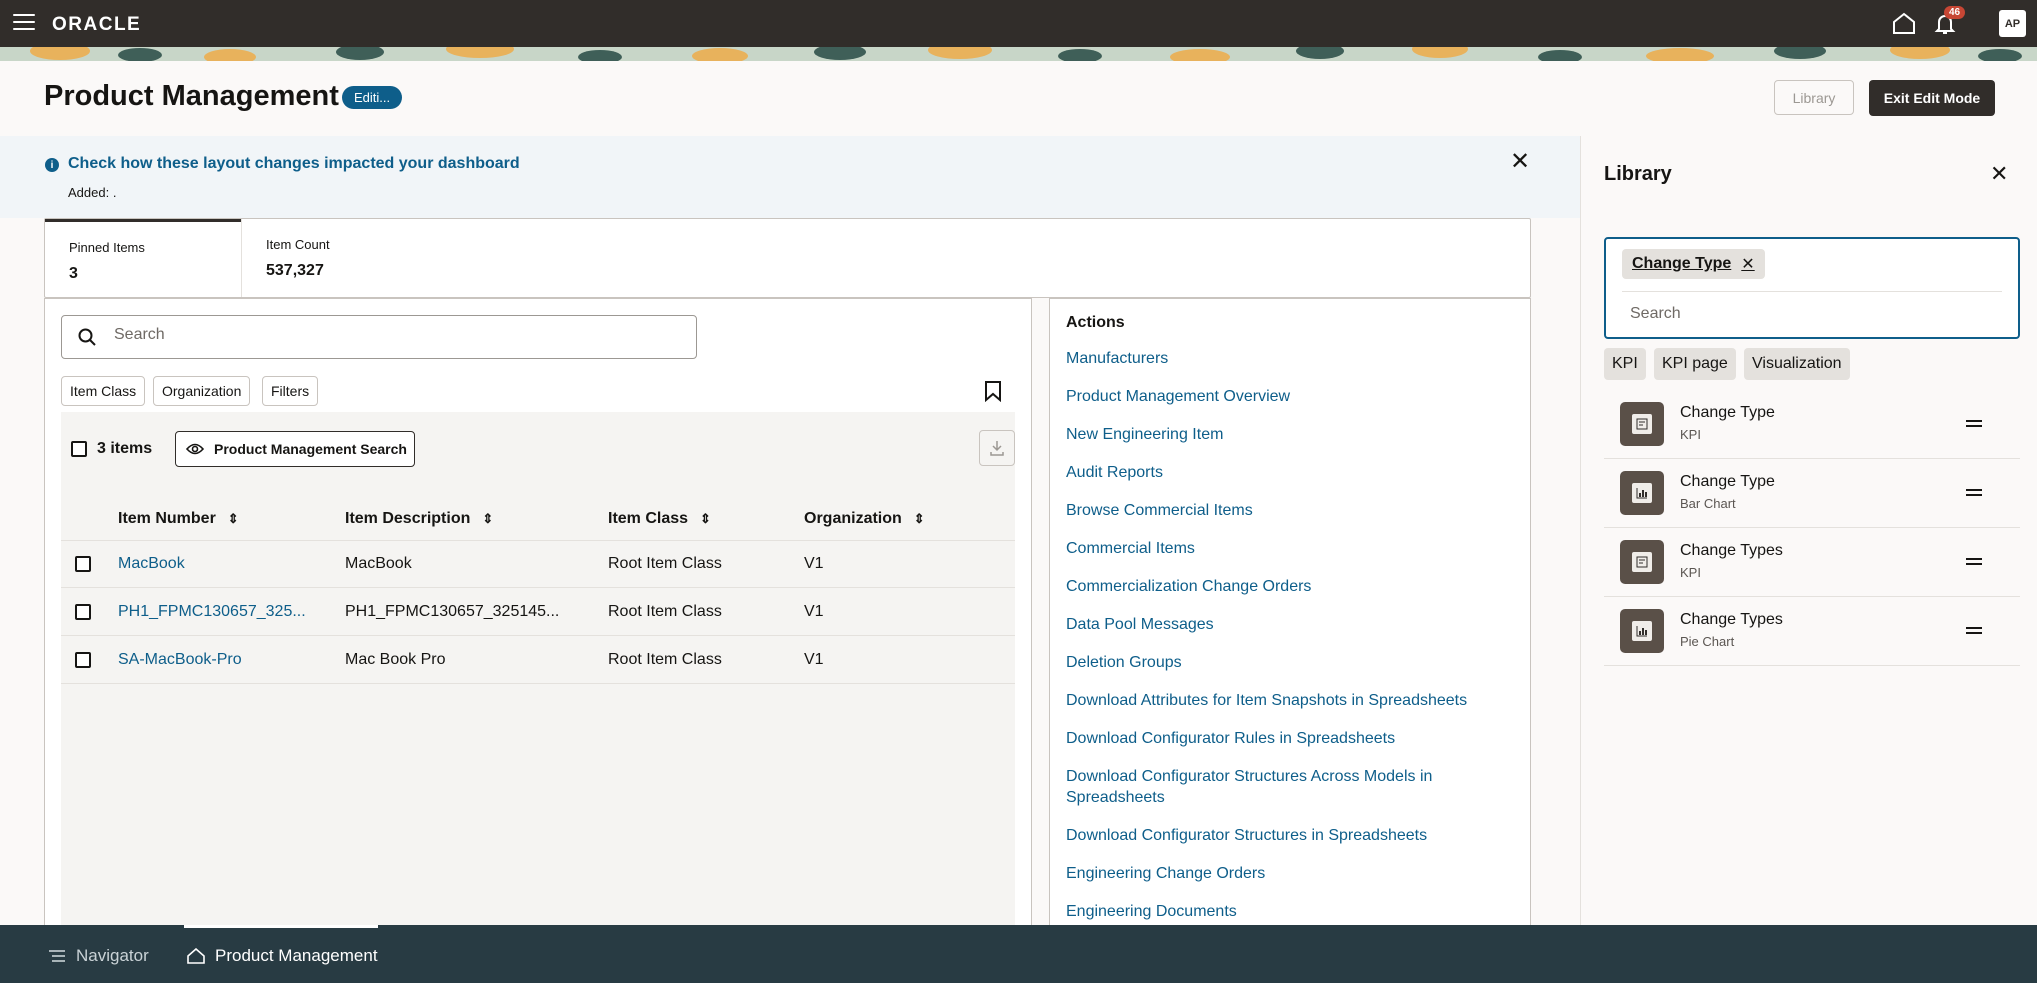 This screenshot has height=983, width=2037. Describe the element at coordinates (79, 449) in the screenshot. I see `select-all-checkbox` at that location.